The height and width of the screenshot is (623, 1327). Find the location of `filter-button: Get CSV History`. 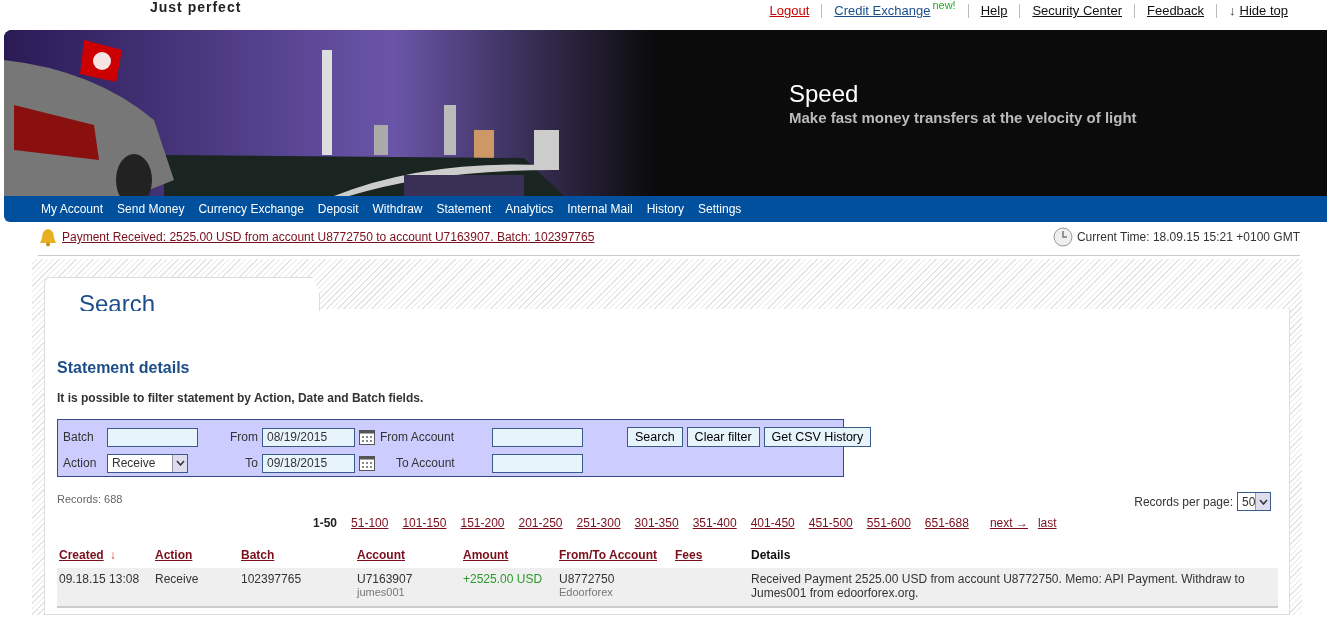

filter-button: Get CSV History is located at coordinates (817, 437).